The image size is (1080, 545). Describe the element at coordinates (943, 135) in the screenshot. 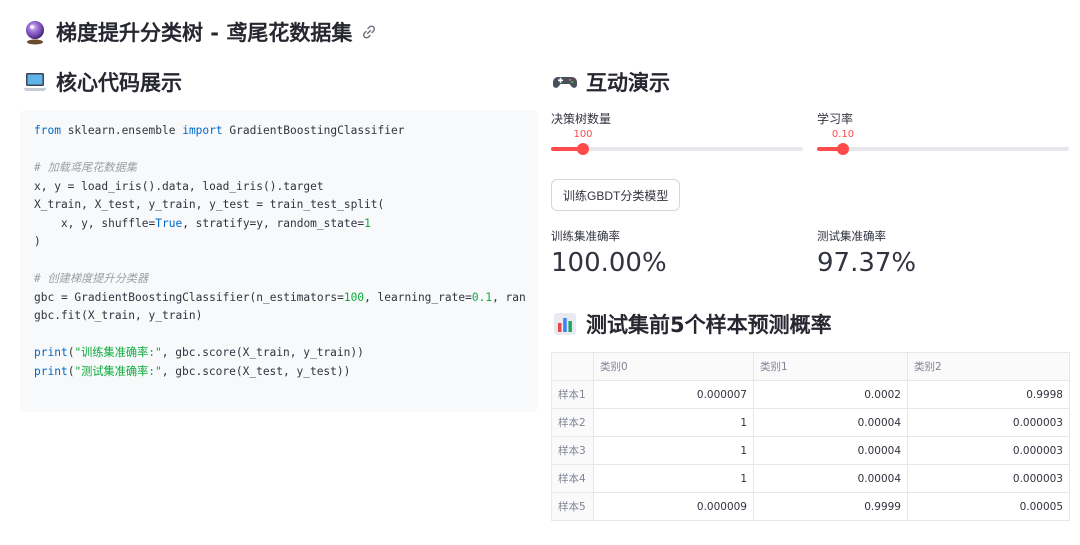

I see `learning-rate-slider: 学习率 0.10` at that location.